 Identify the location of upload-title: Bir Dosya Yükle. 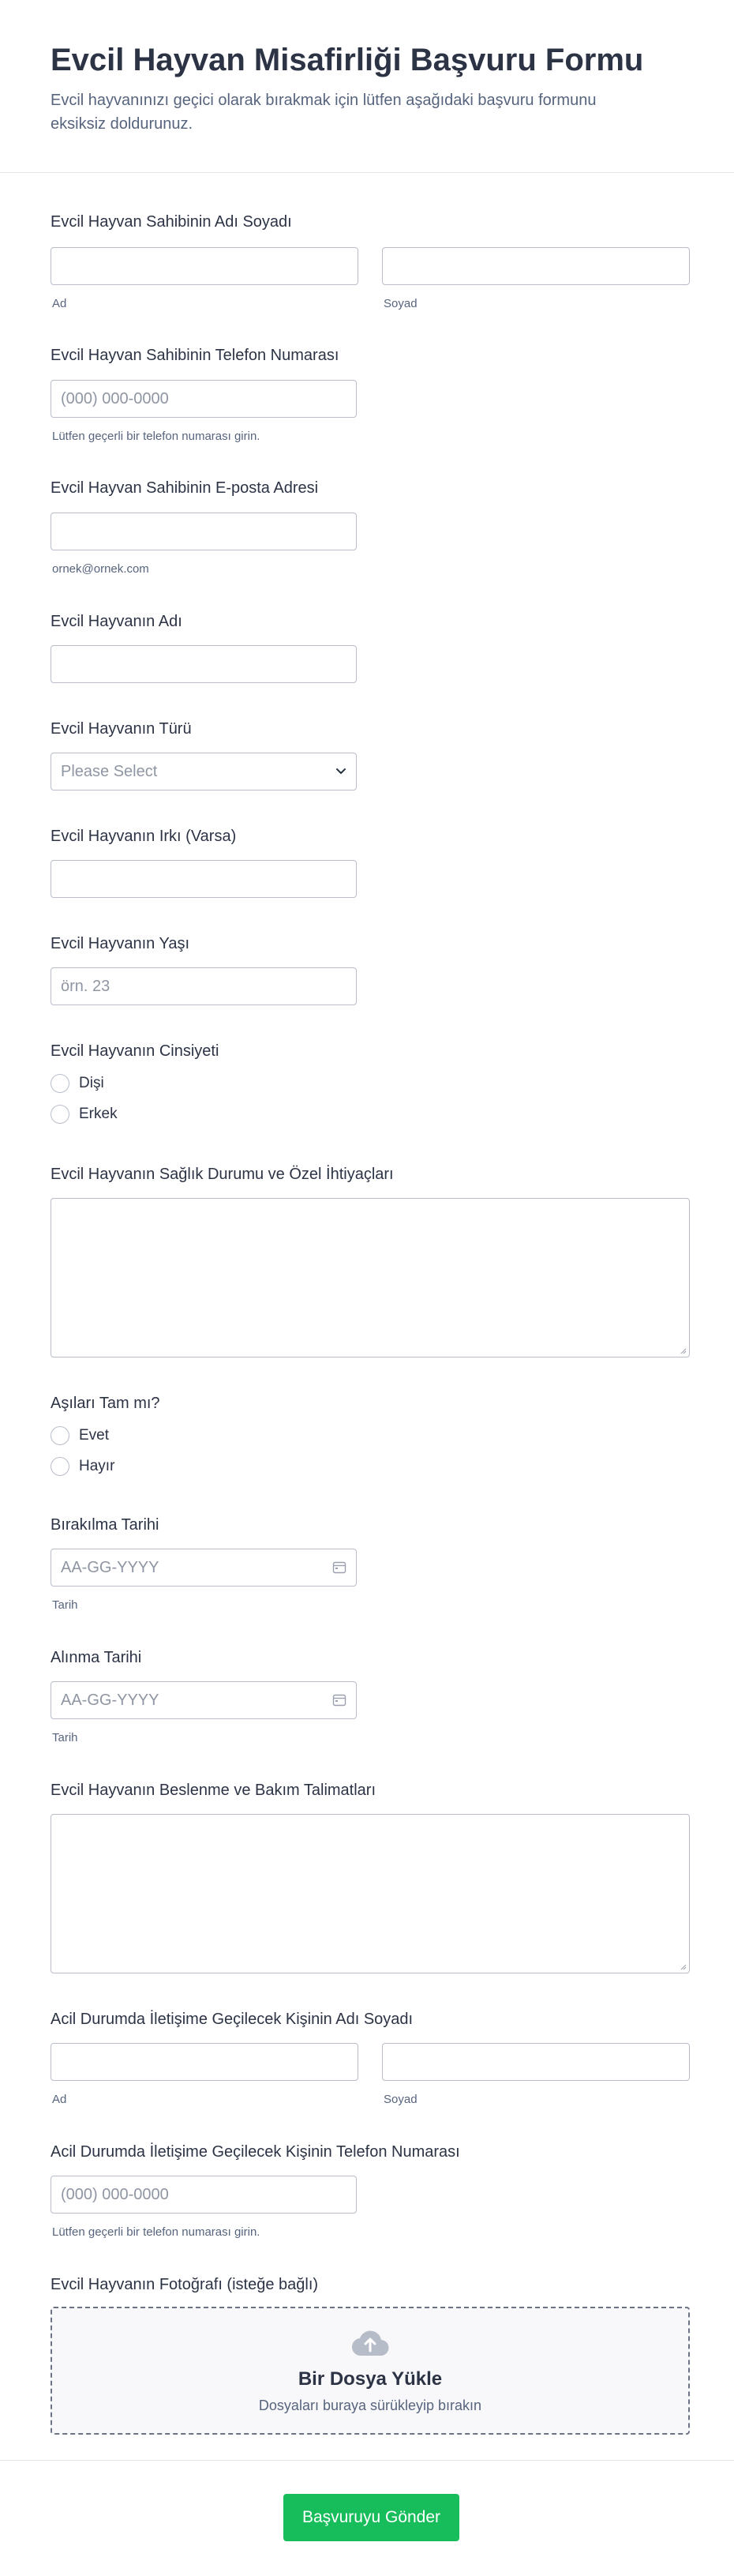
(370, 2379).